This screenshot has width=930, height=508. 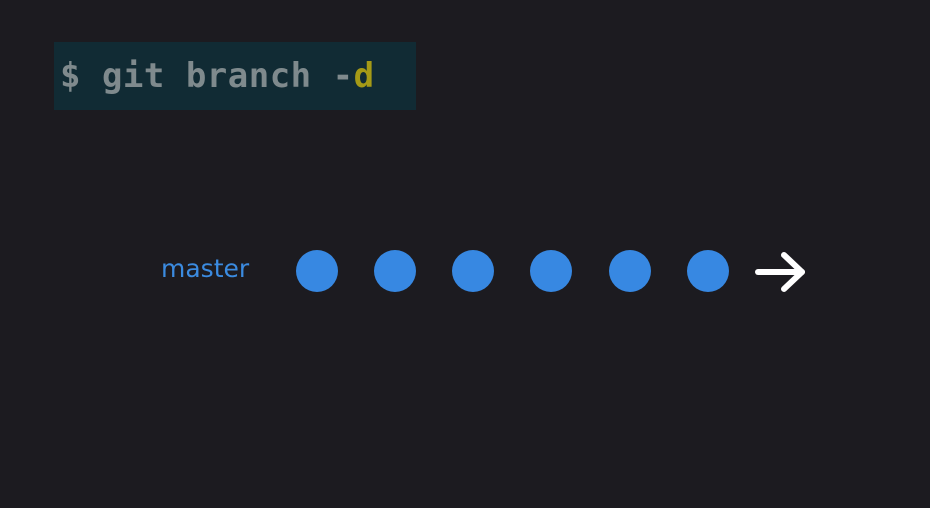 I want to click on command-text: $ git branch -, so click(x=207, y=76).